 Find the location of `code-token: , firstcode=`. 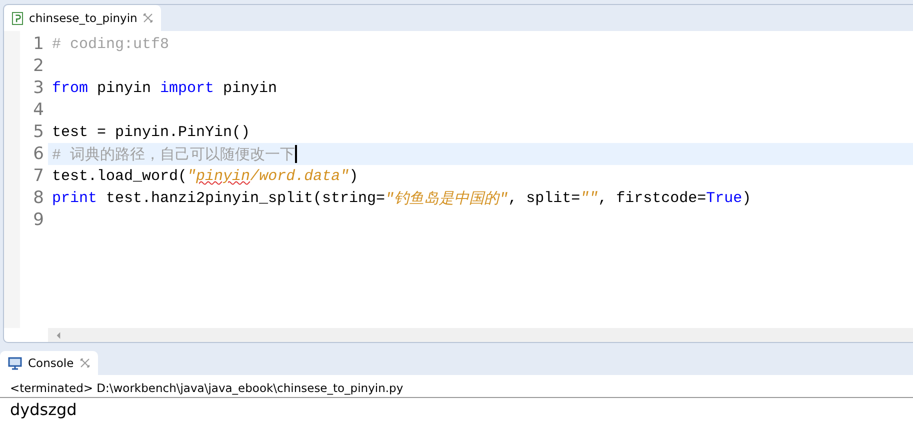

code-token: , firstcode= is located at coordinates (652, 198).